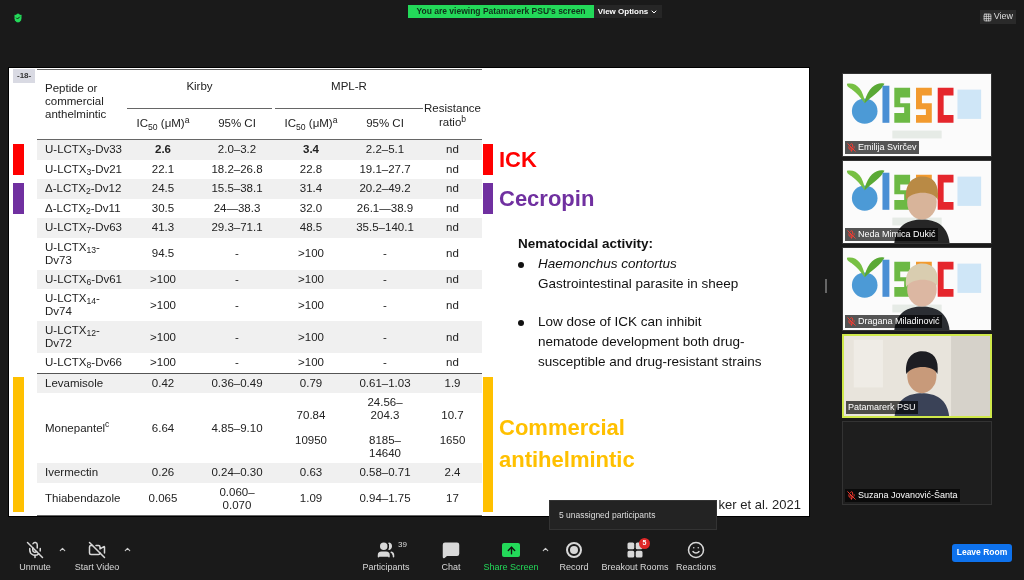 The image size is (1024, 580). I want to click on participant-name: Emilija Svirčev, so click(887, 147).